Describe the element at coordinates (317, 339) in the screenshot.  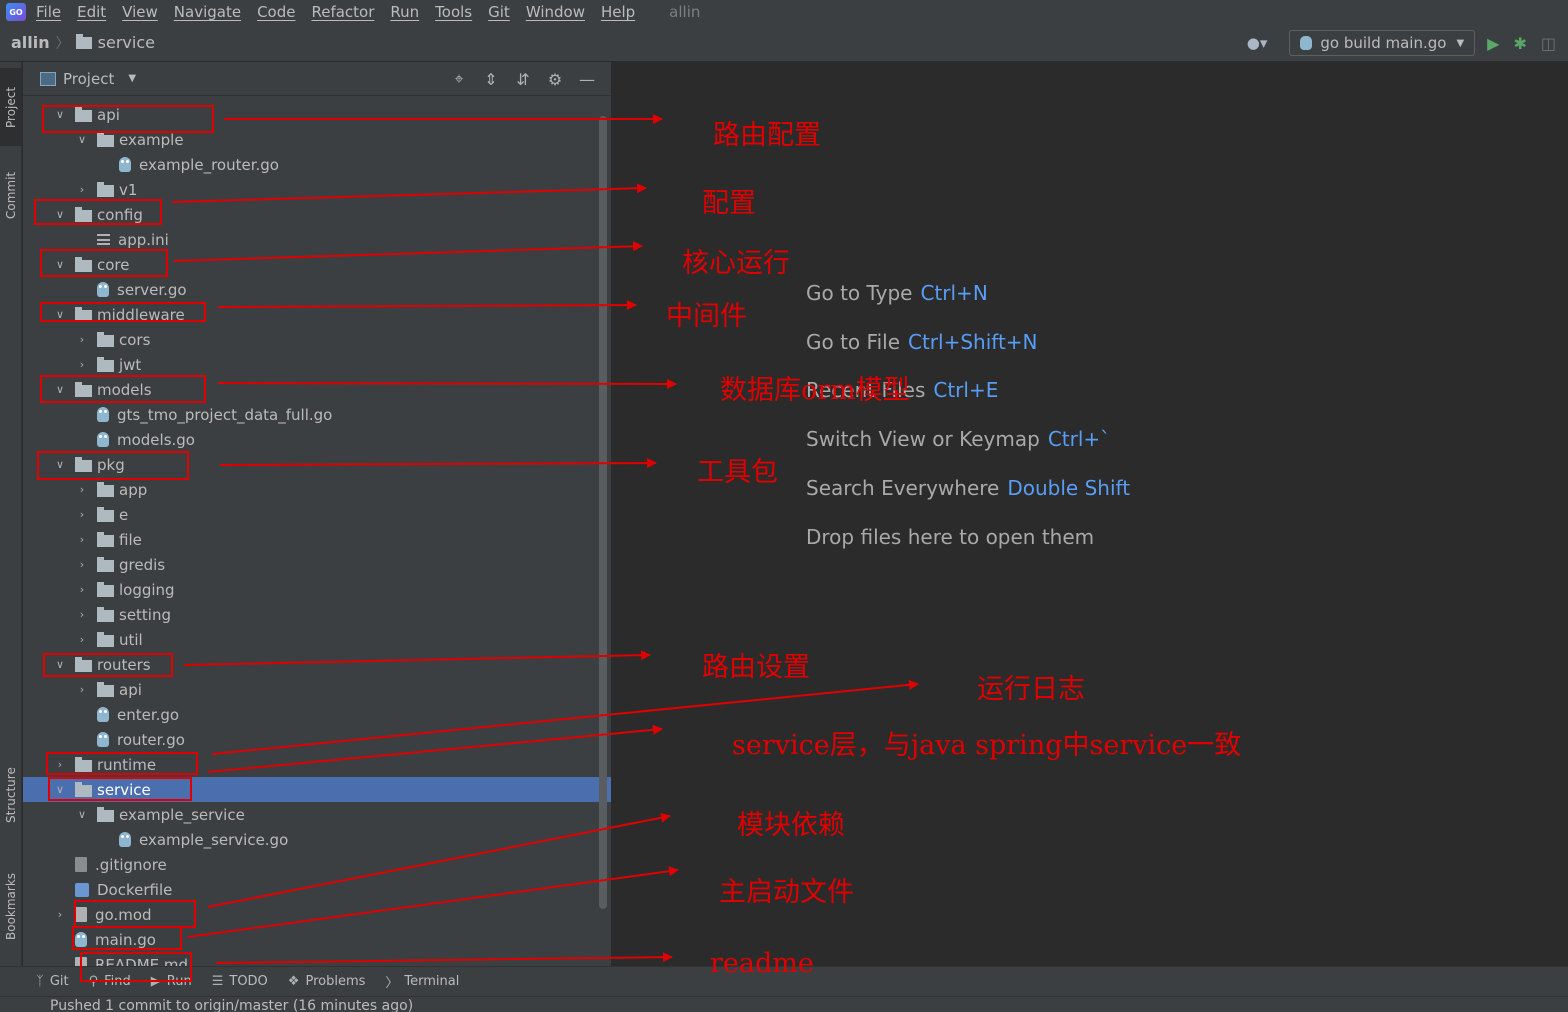
I see `tree-row: › cors` at that location.